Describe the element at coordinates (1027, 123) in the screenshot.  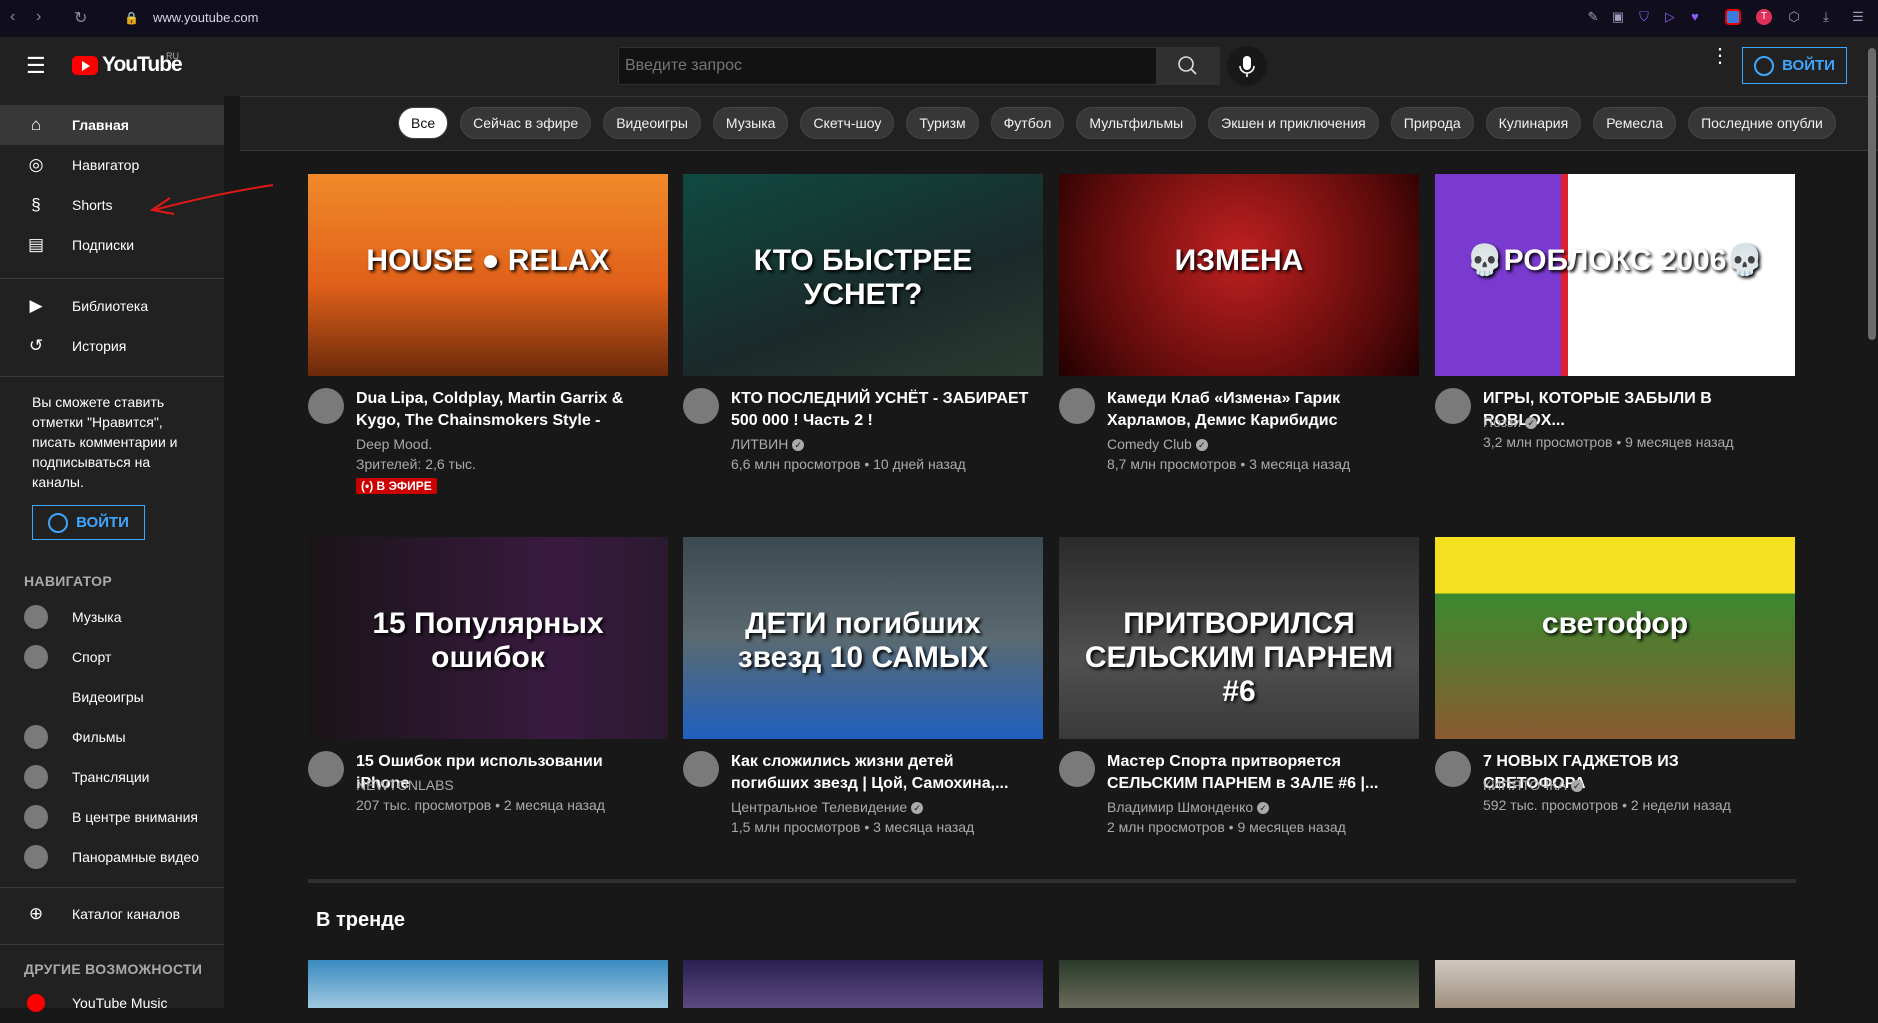
I see `chip: Футбол` at that location.